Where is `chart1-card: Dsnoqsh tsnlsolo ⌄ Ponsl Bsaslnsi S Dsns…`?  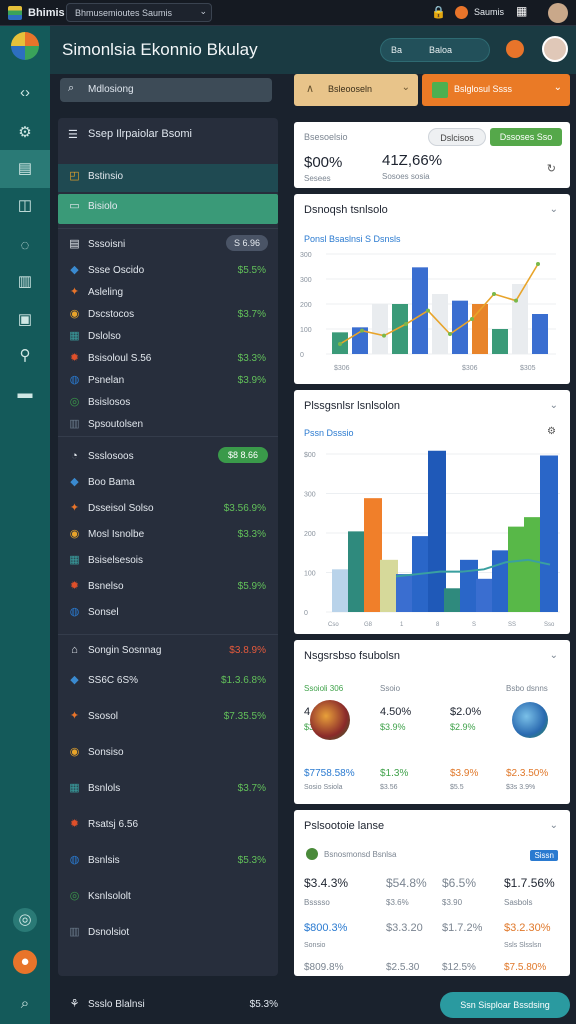
chart1-card: Dsnoqsh tsnlsolo ⌄ Ponsl Bsaslnsi S Dsns… is located at coordinates (432, 289).